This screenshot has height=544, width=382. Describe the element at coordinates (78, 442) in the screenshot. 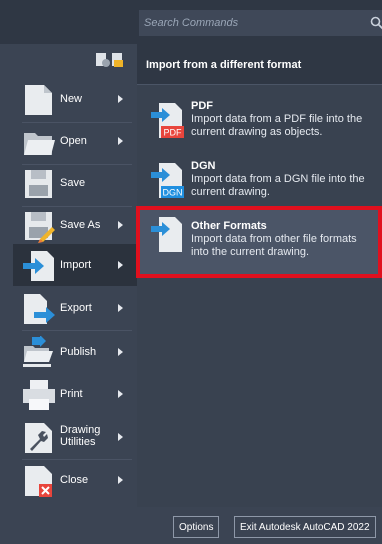

I see `menu-item-label-line2: Utilities` at that location.